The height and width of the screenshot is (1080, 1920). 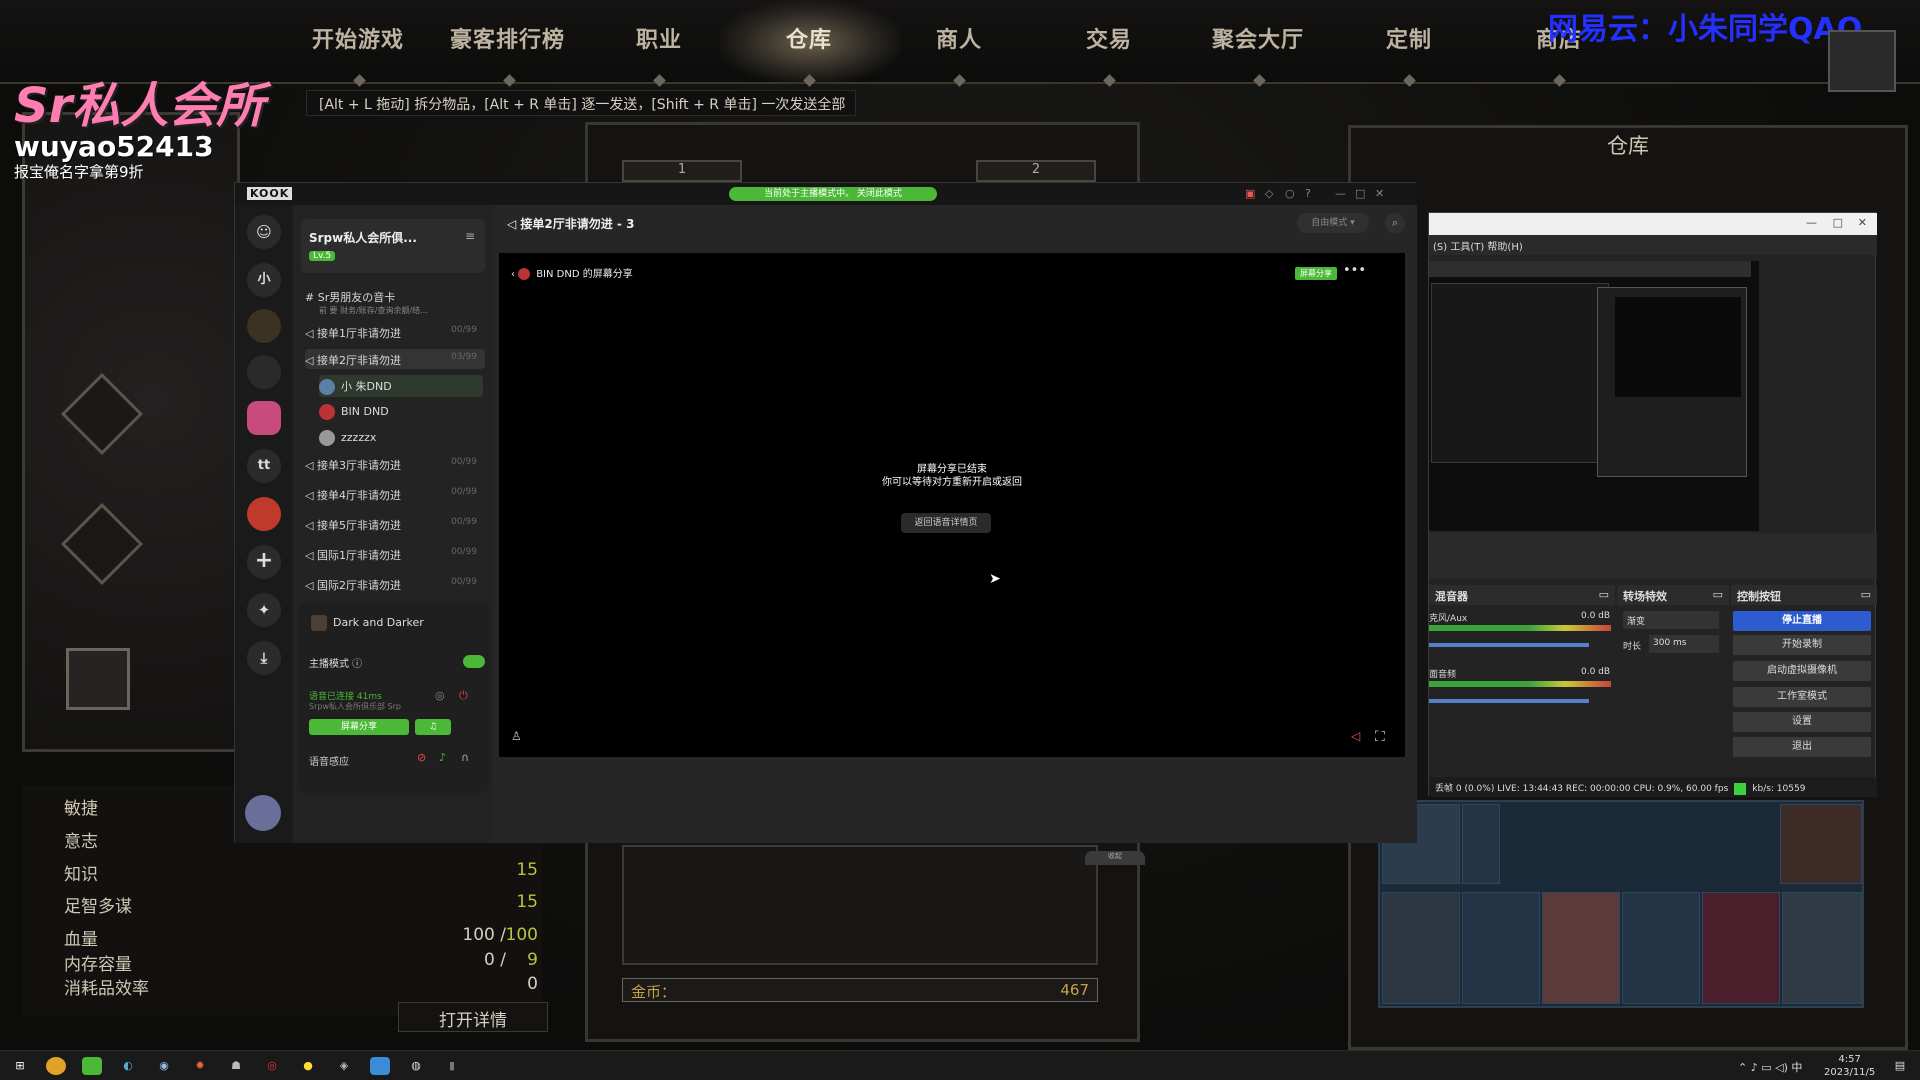 What do you see at coordinates (1333, 223) in the screenshot?
I see `free-mode-dropdown: 自由模式 ▾` at bounding box center [1333, 223].